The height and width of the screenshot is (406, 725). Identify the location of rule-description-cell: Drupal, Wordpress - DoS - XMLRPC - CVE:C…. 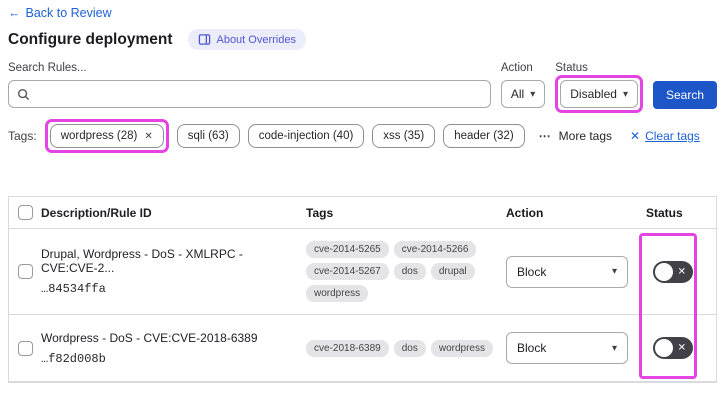
(173, 271).